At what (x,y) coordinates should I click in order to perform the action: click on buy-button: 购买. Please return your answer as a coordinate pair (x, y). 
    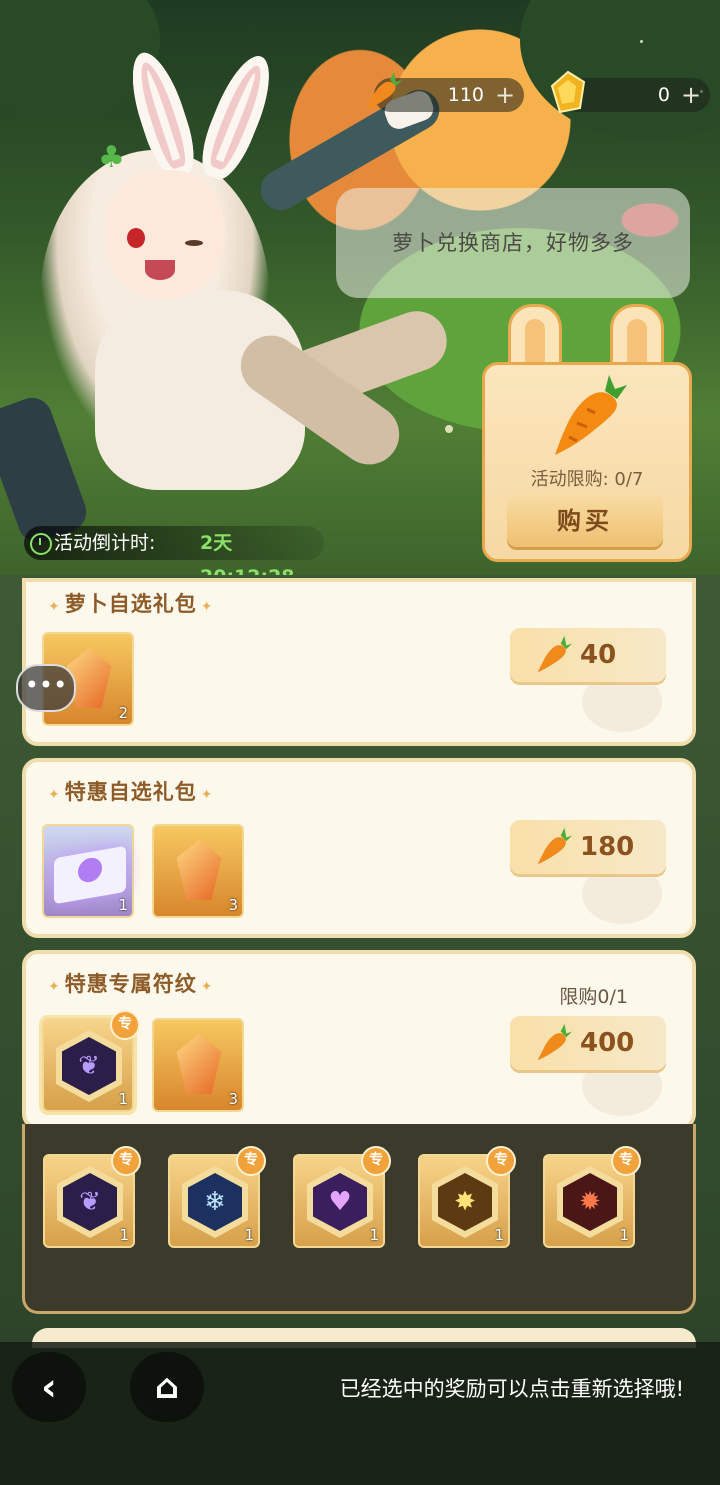
    Looking at the image, I should click on (585, 521).